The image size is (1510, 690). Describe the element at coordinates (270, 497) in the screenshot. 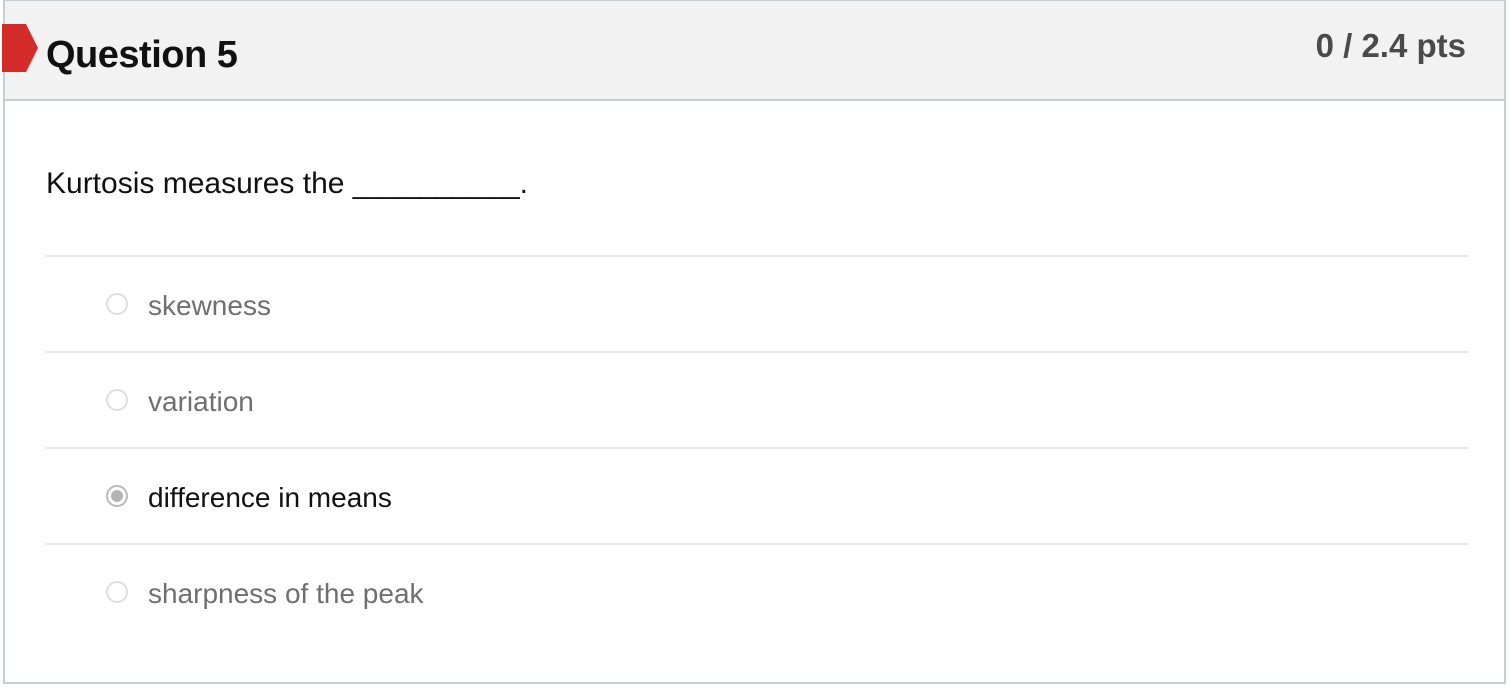

I see `answer-label: difference in means` at that location.